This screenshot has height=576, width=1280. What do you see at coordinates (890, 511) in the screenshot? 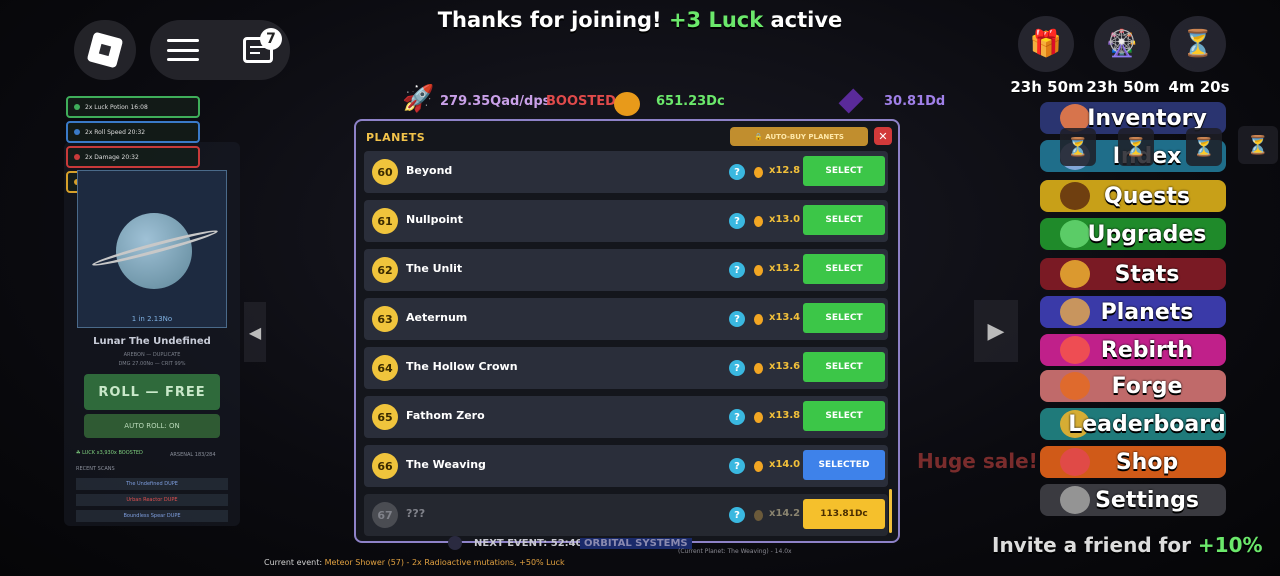
I see `scrollbar` at bounding box center [890, 511].